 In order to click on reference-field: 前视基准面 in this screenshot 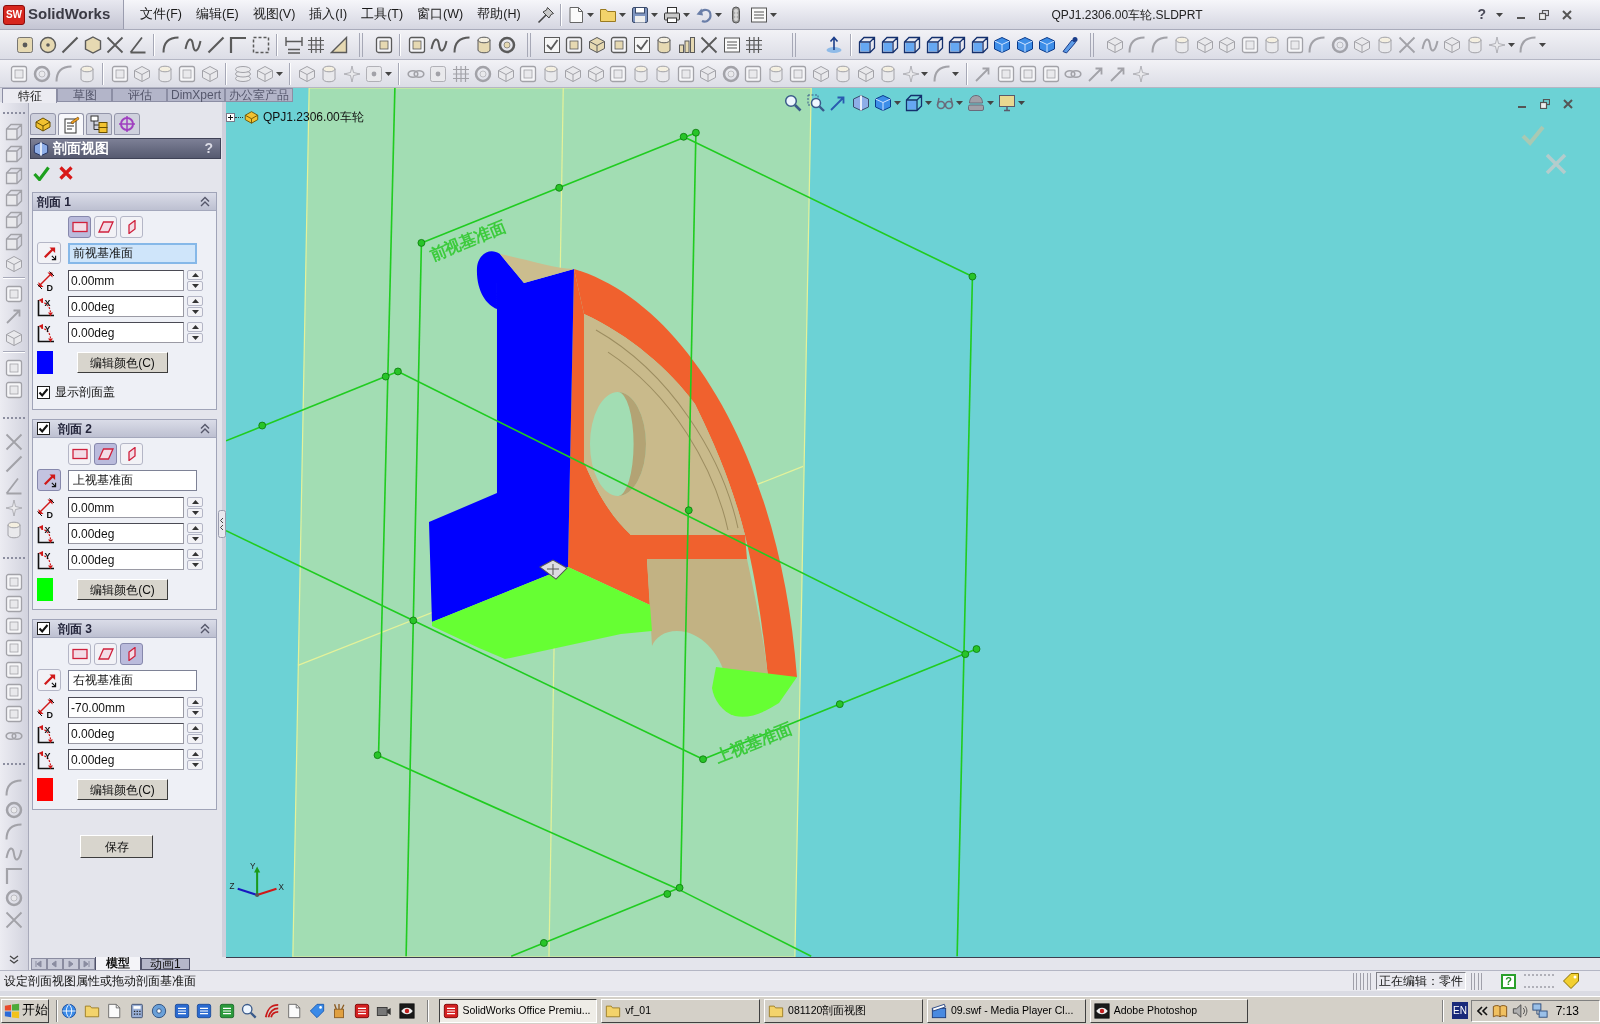, I will do `click(132, 253)`.